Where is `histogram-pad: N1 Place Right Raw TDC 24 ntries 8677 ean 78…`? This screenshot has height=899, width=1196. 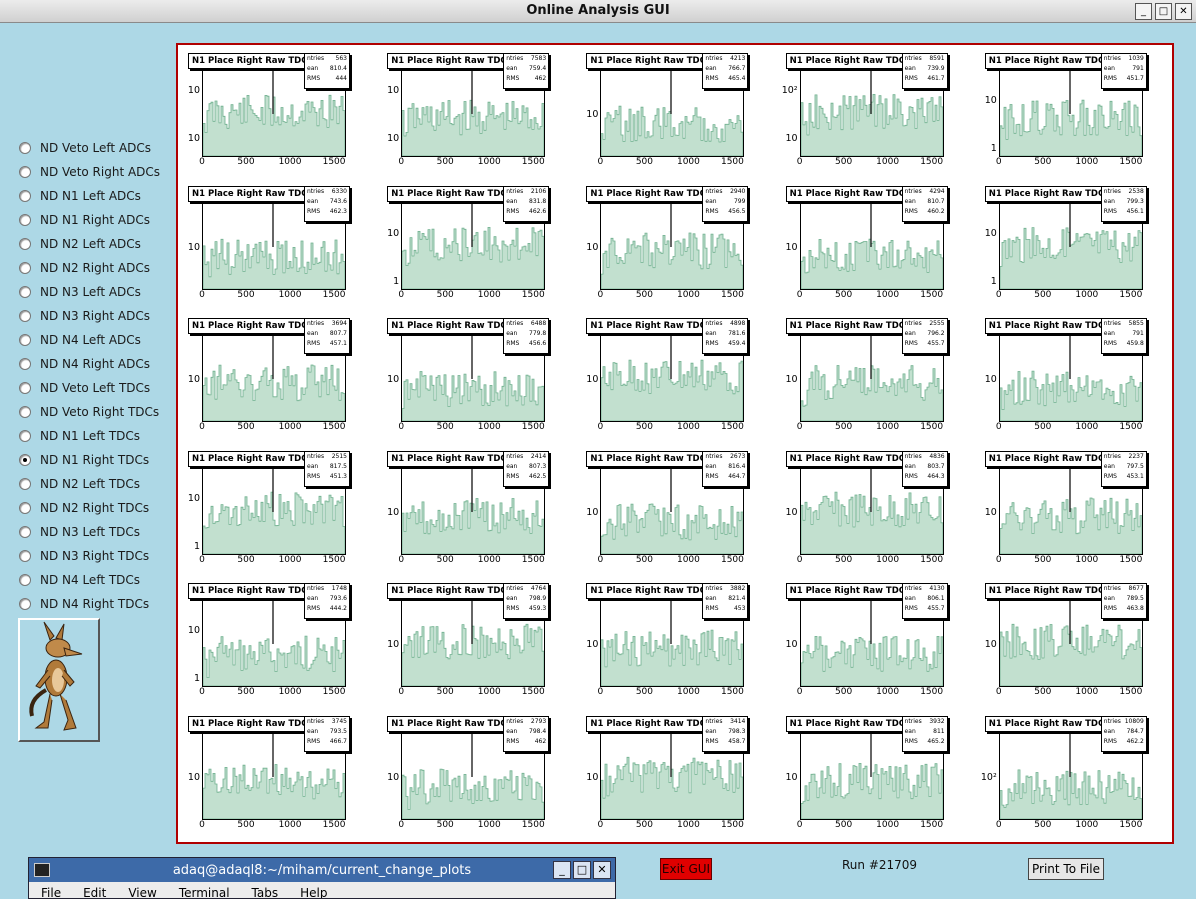
histogram-pad: N1 Place Right Raw TDC 24 ntries 8677 ean 78… is located at coordinates (1074, 641).